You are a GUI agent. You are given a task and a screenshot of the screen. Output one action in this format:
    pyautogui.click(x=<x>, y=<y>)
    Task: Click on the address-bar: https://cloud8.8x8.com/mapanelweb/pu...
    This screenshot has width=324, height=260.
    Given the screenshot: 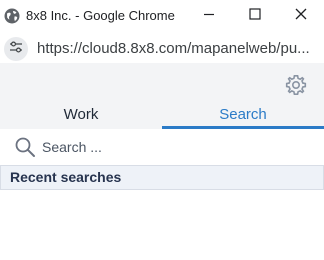 What is the action you would take?
    pyautogui.click(x=162, y=48)
    